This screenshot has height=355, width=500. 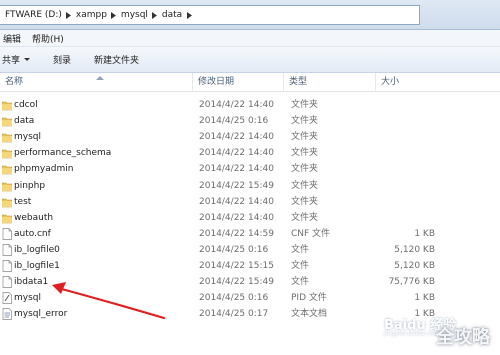 What do you see at coordinates (97, 169) in the screenshot?
I see `file-name-cell: phpmyadmin` at bounding box center [97, 169].